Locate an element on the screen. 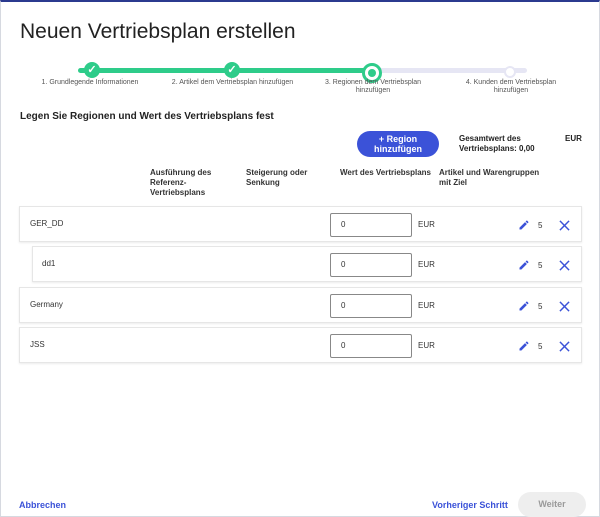 This screenshot has width=600, height=517. step-1-label: 1. Grundlegende Informationen is located at coordinates (90, 82).